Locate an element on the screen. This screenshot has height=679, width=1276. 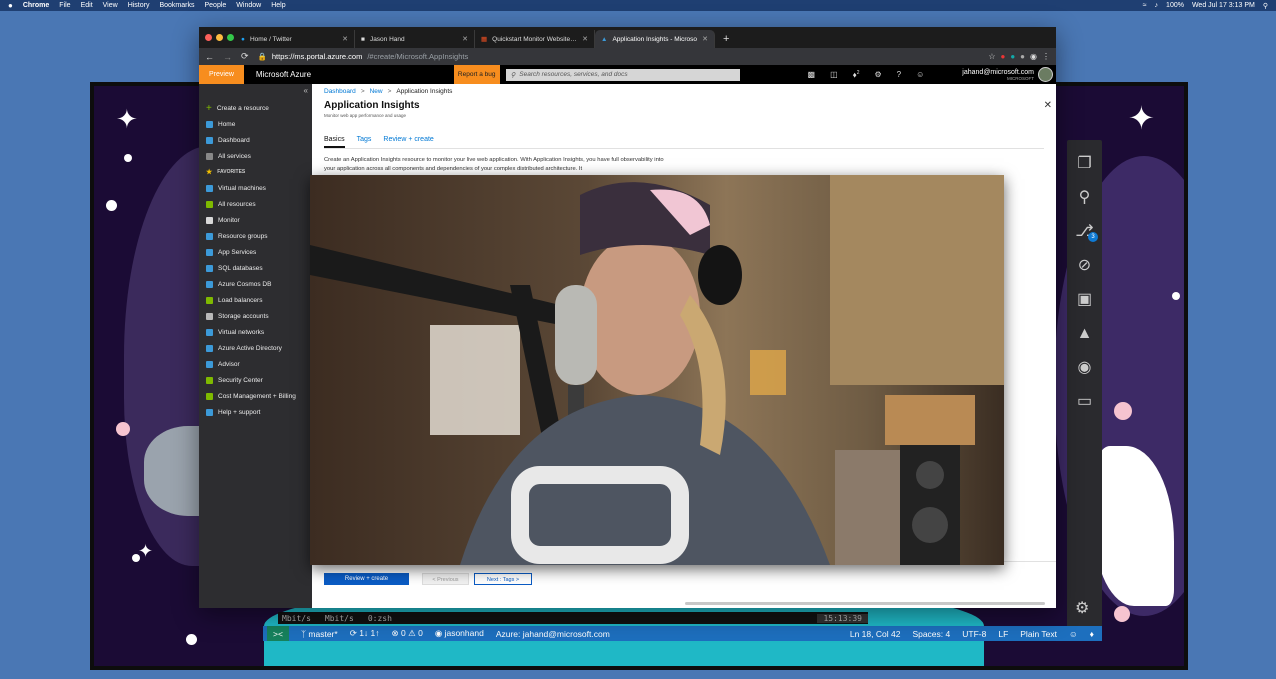
remote-icon: >< is located at coordinates (278, 633).